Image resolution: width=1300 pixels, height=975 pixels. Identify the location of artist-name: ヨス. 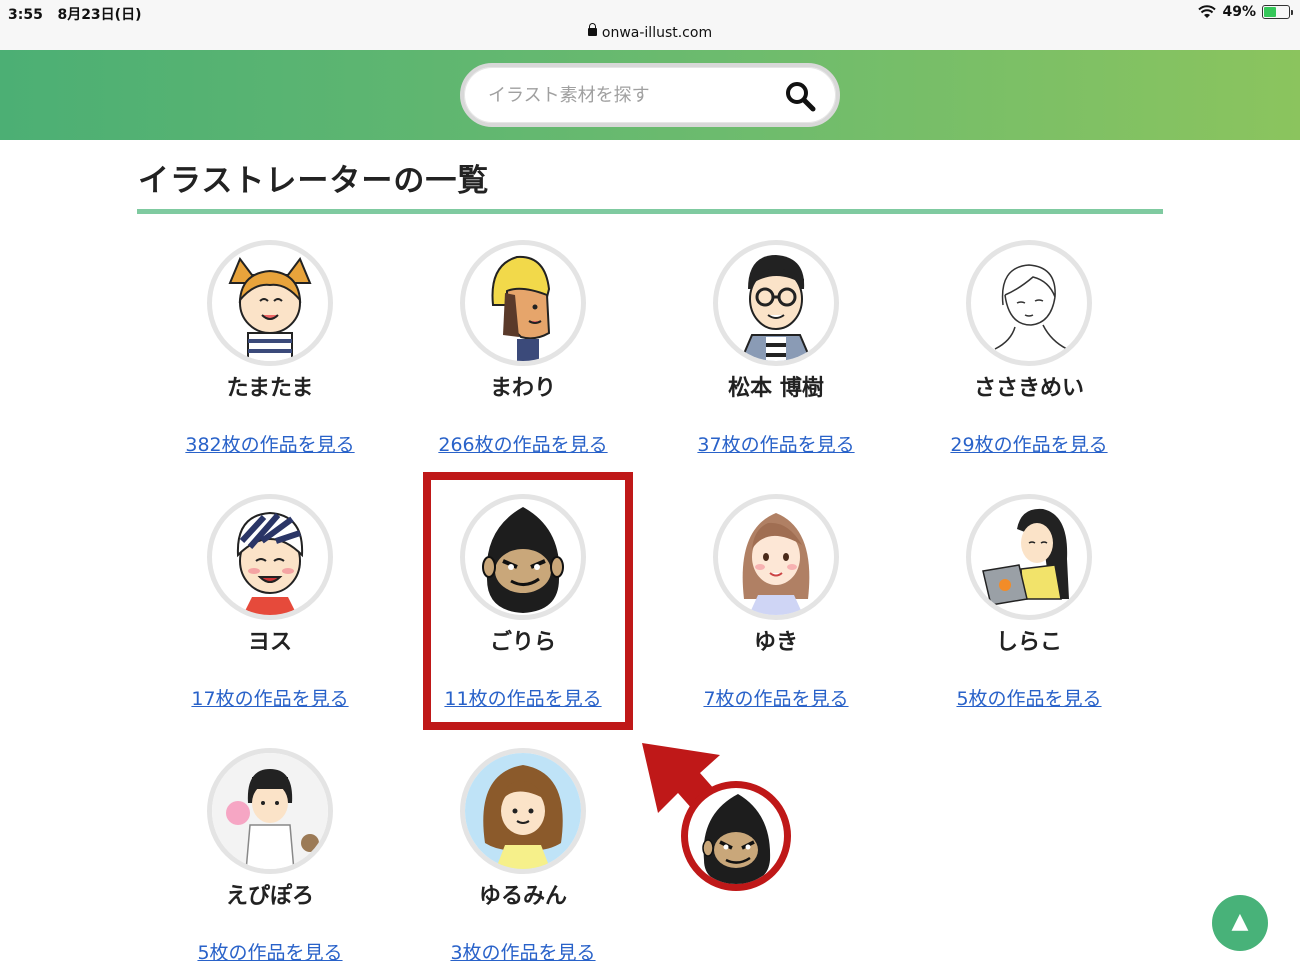
(269, 642).